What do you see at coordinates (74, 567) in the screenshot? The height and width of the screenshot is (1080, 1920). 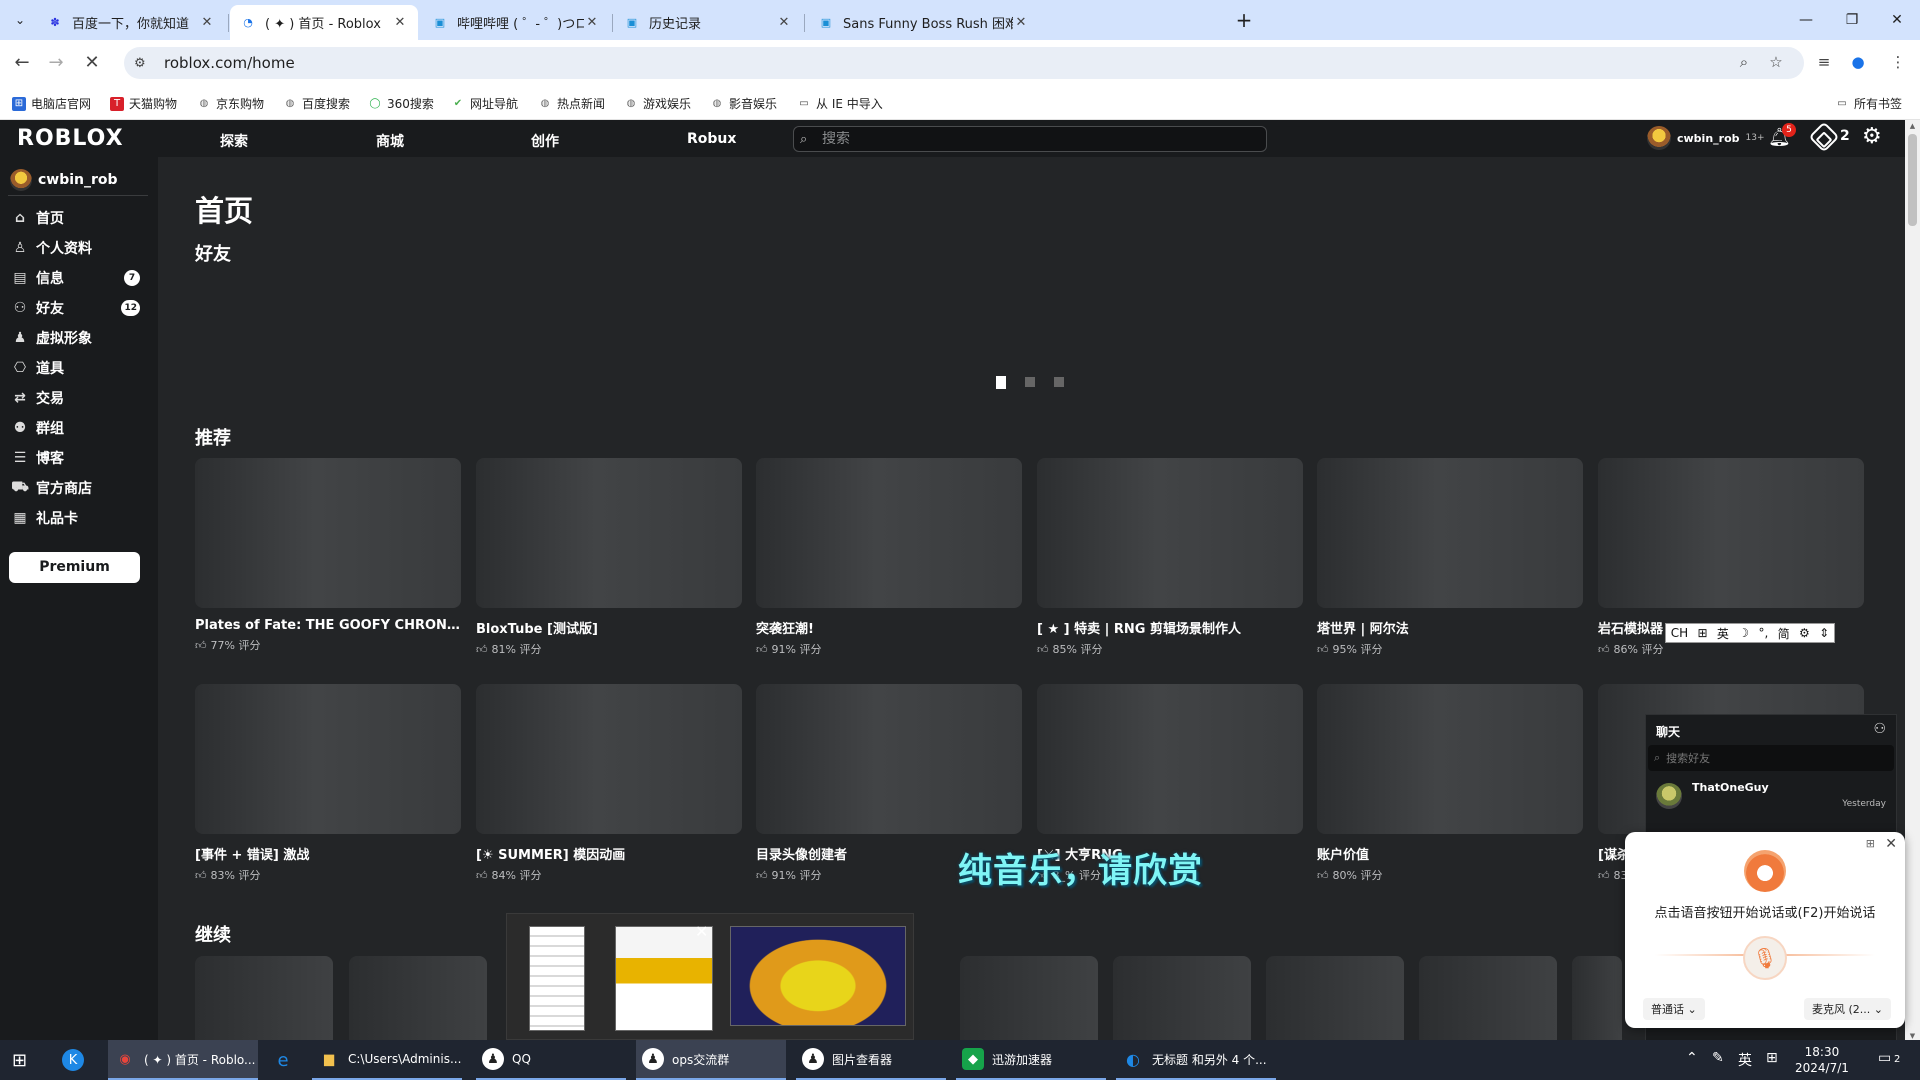 I see `premium-button: Premium` at bounding box center [74, 567].